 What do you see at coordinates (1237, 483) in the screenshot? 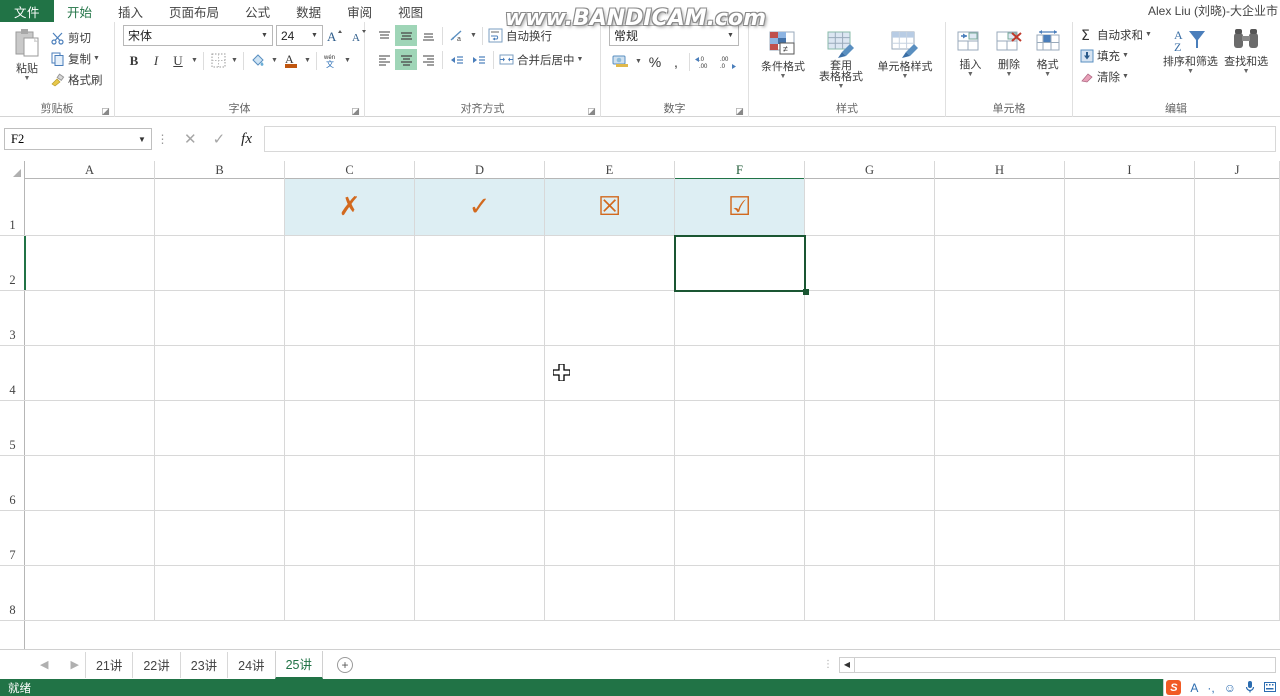
I see `cell-J6` at bounding box center [1237, 483].